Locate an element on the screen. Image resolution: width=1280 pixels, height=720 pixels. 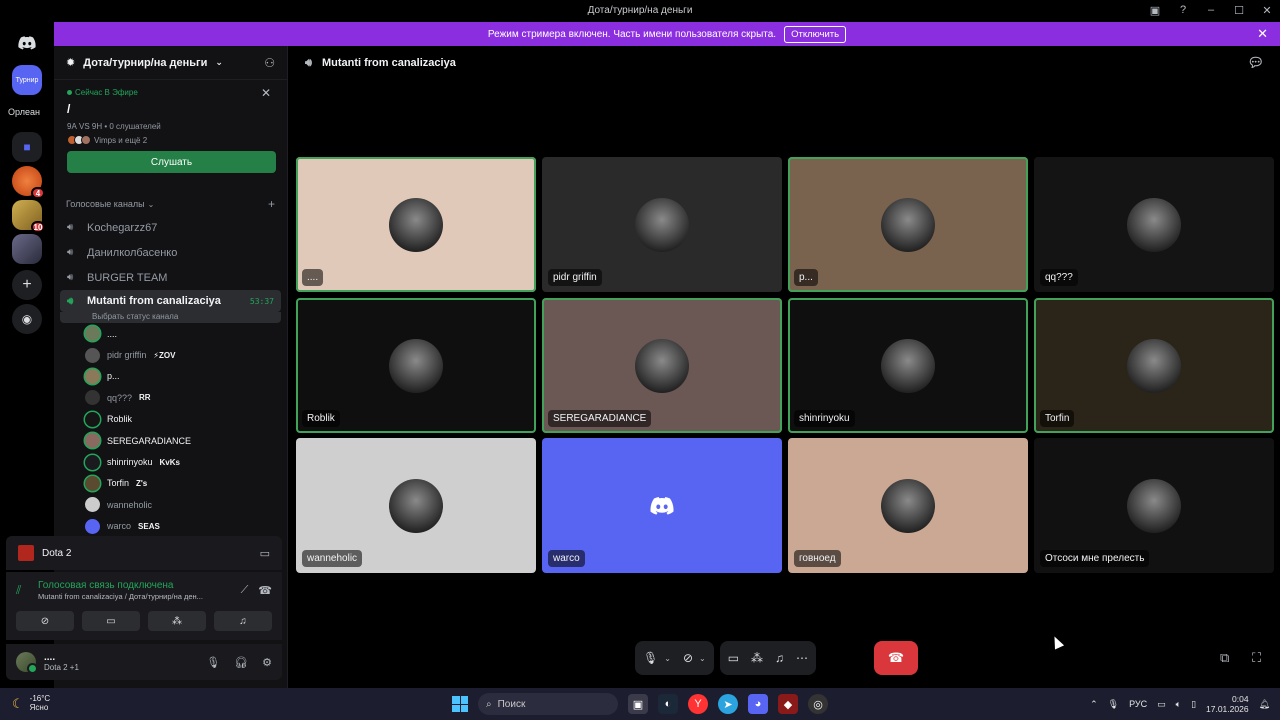
share-screen-icon: ▭ is located at coordinates (733, 658).